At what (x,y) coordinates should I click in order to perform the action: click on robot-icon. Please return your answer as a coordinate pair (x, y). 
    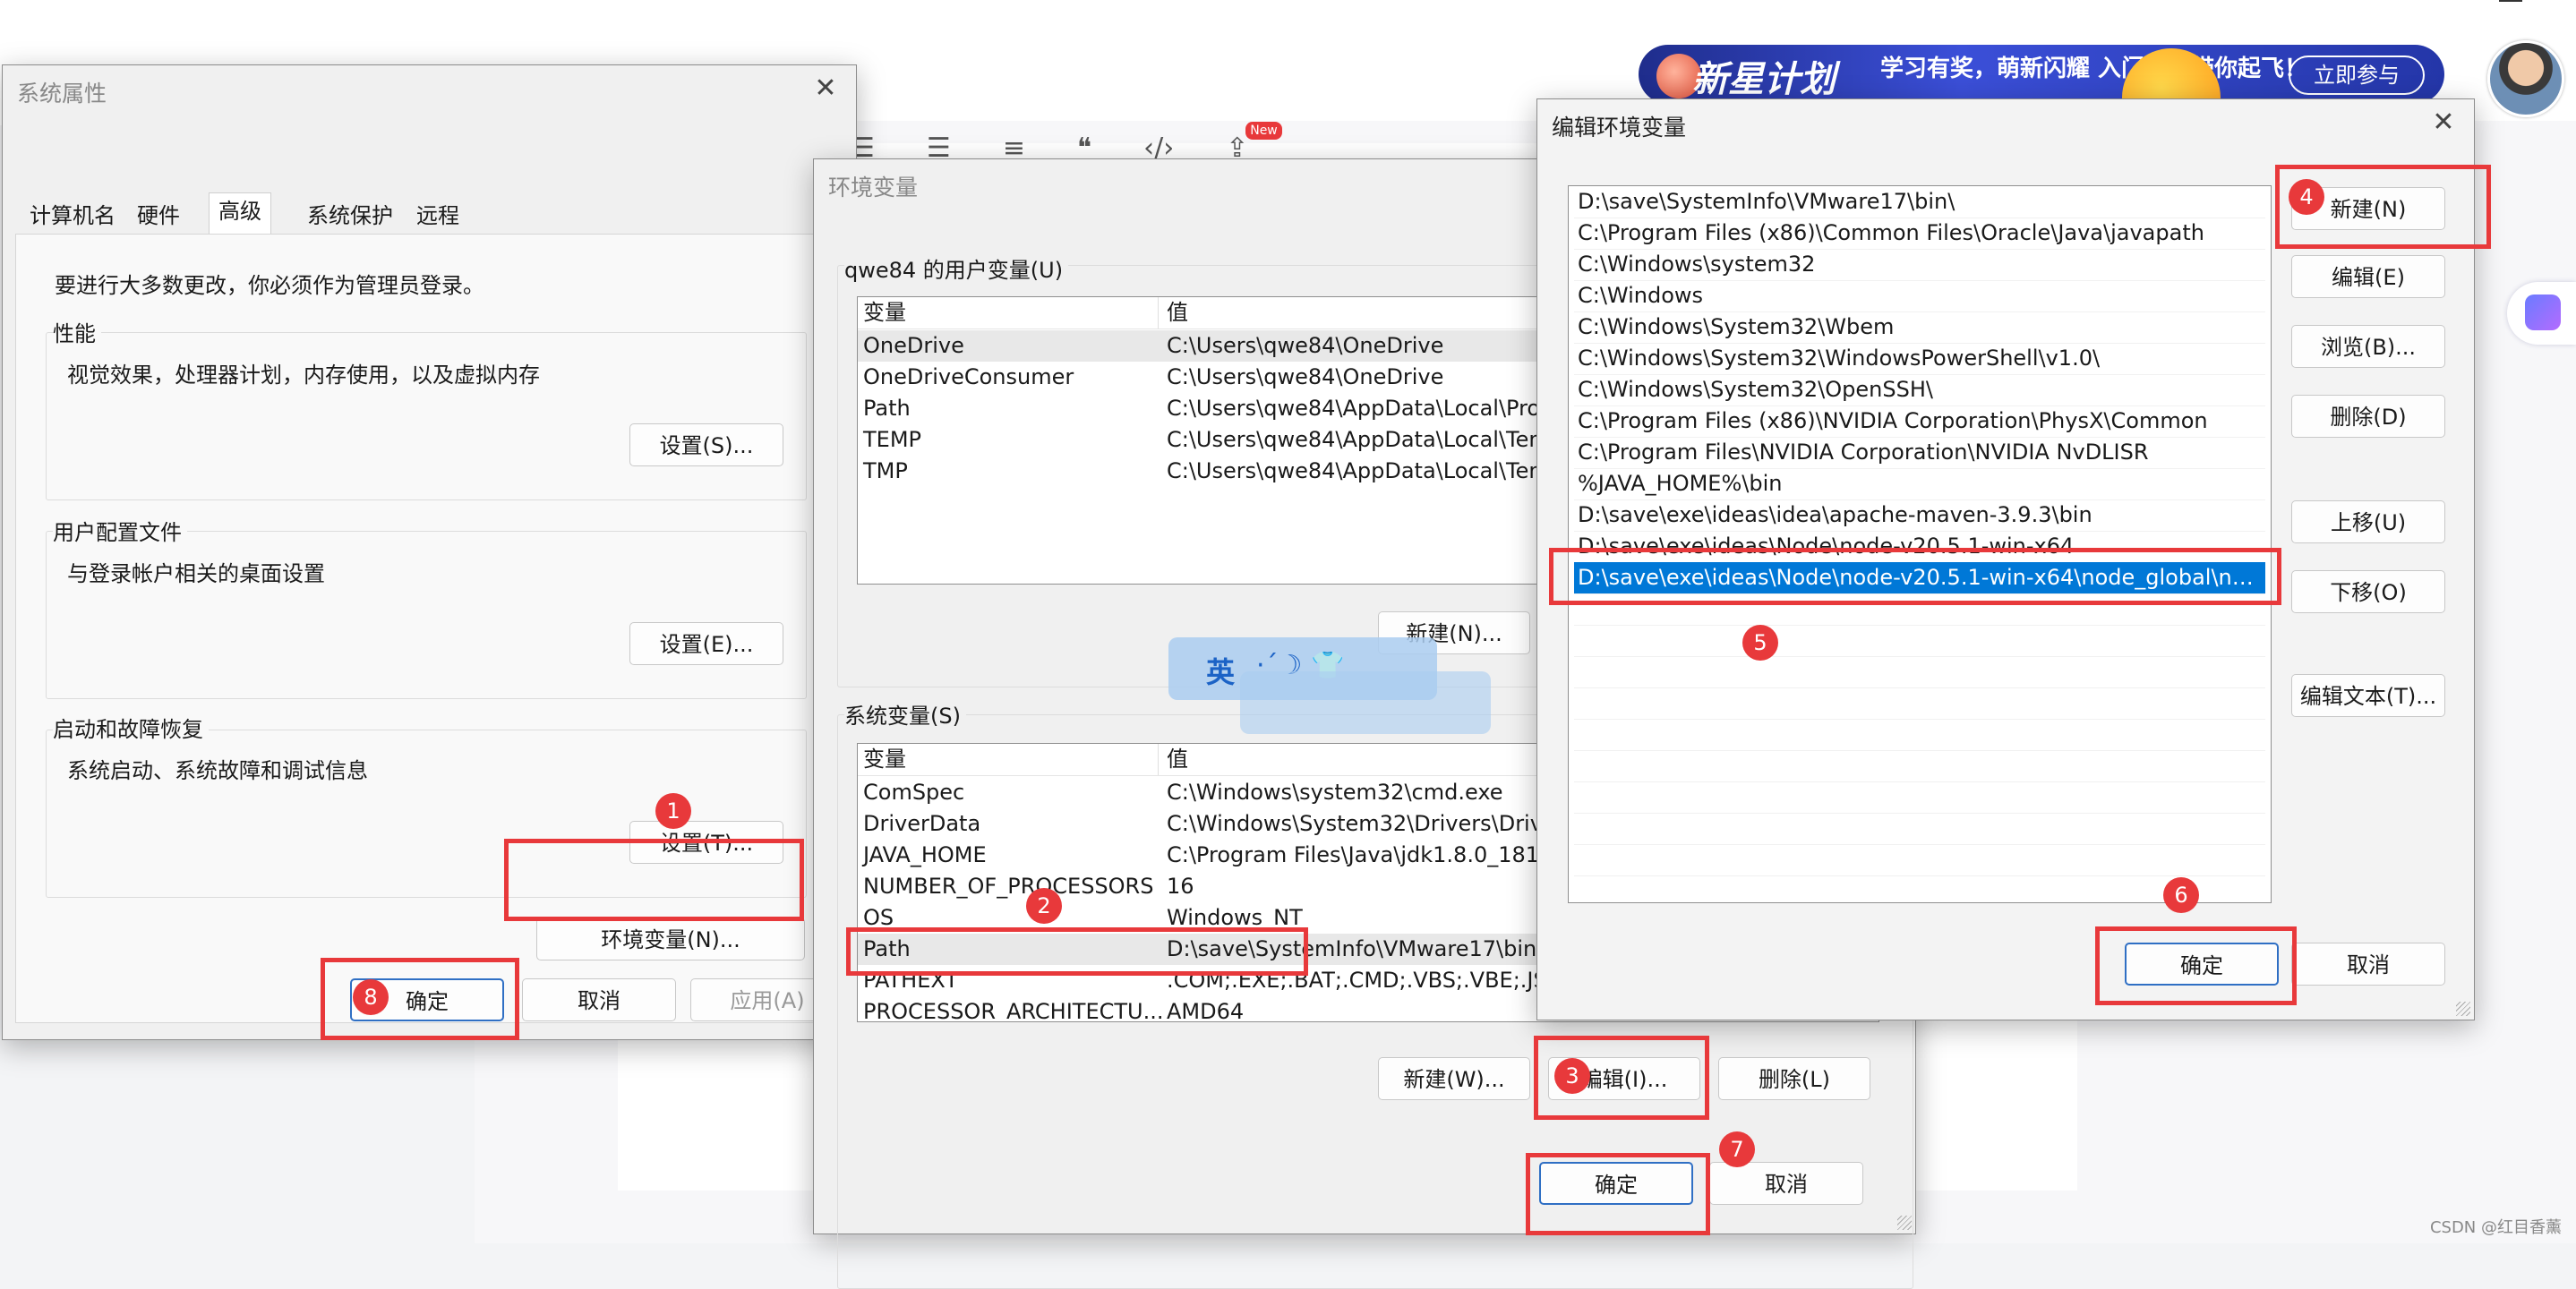
    Looking at the image, I should click on (2543, 312).